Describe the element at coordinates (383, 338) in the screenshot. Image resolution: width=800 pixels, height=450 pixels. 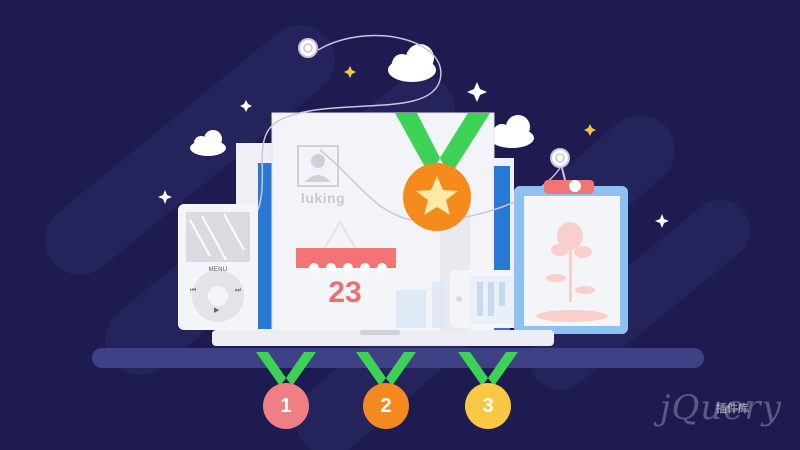
I see `laptop-base` at that location.